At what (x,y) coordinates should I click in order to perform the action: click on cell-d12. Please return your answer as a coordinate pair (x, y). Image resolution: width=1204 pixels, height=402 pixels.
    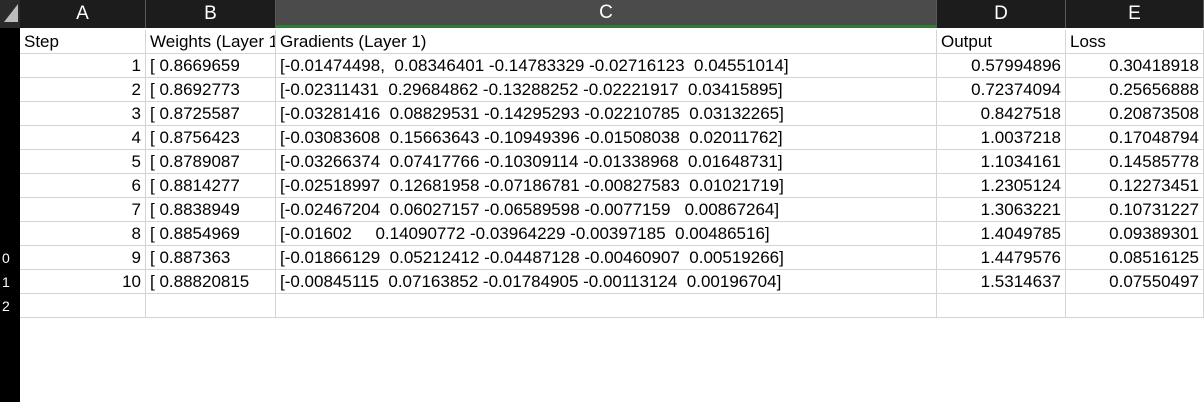
    Looking at the image, I should click on (1001, 306).